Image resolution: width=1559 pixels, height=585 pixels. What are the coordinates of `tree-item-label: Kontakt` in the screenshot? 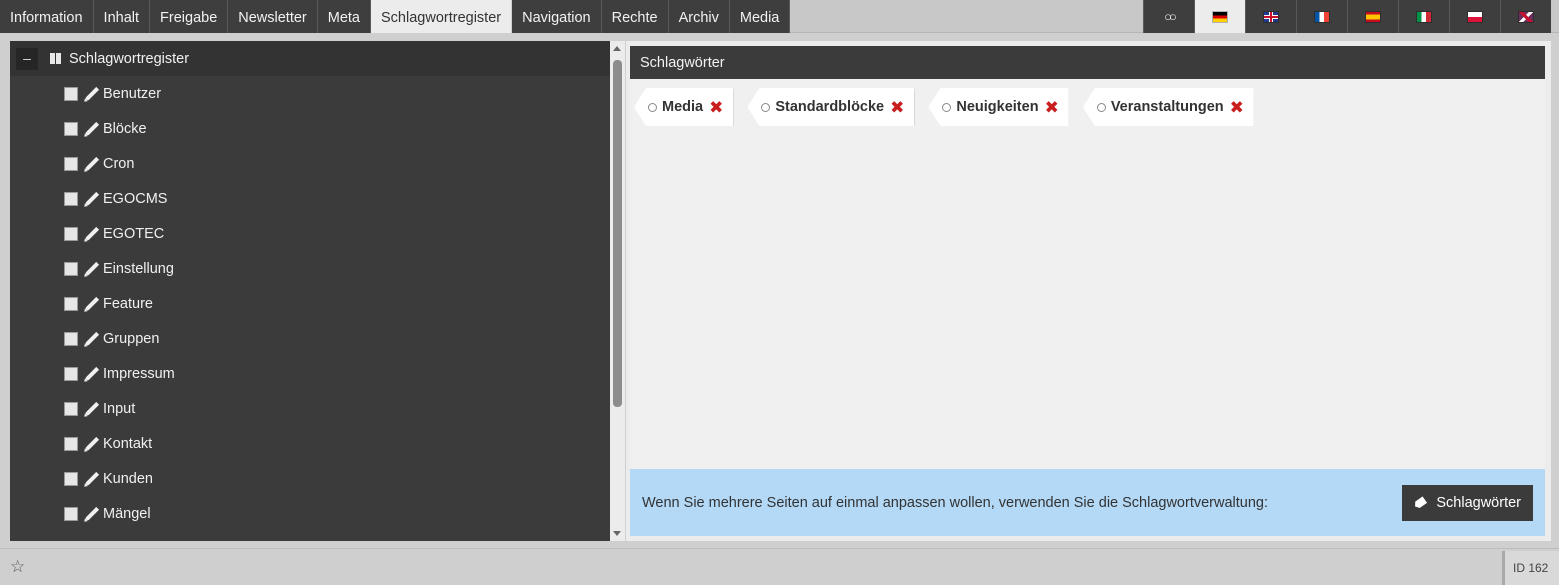 It's located at (127, 444).